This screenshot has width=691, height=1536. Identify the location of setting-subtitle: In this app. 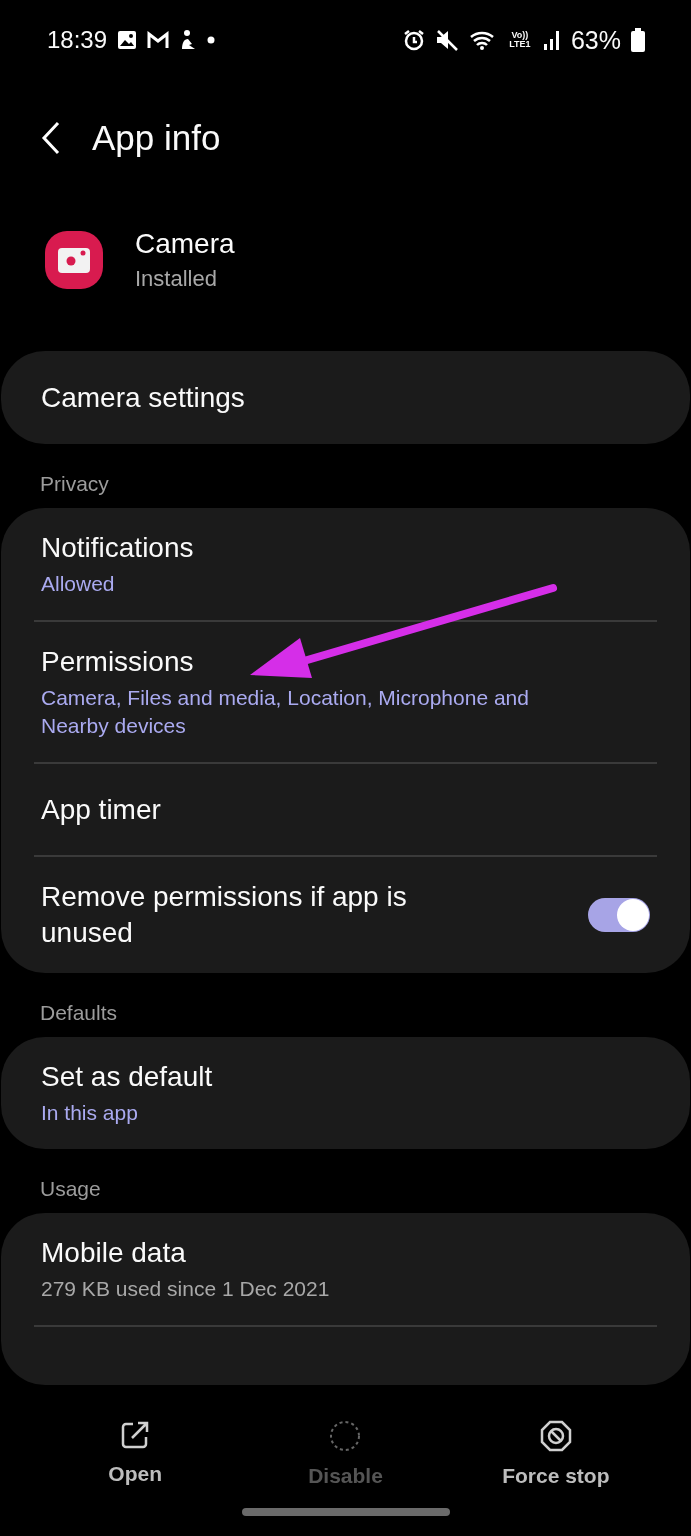
(90, 1113).